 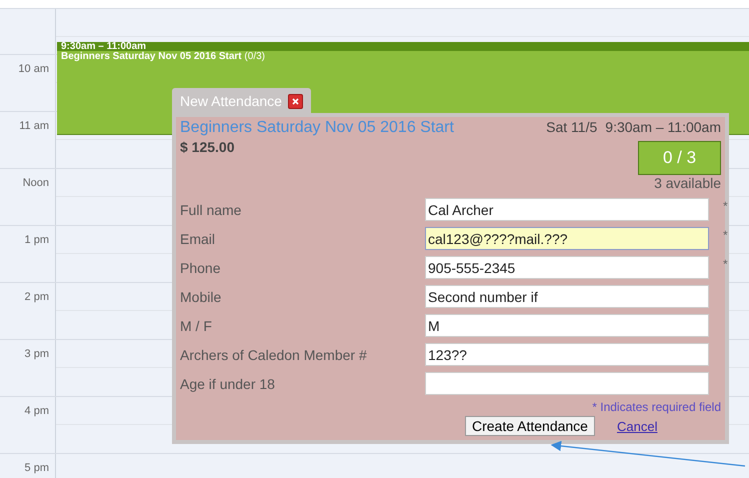 What do you see at coordinates (196, 326) in the screenshot?
I see `field-label: M / F` at bounding box center [196, 326].